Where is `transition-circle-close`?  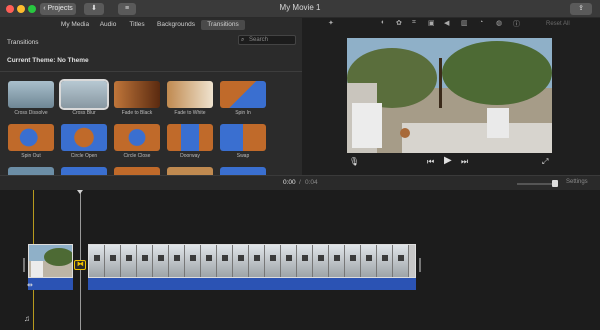
transition-circle-close is located at coordinates (137, 137).